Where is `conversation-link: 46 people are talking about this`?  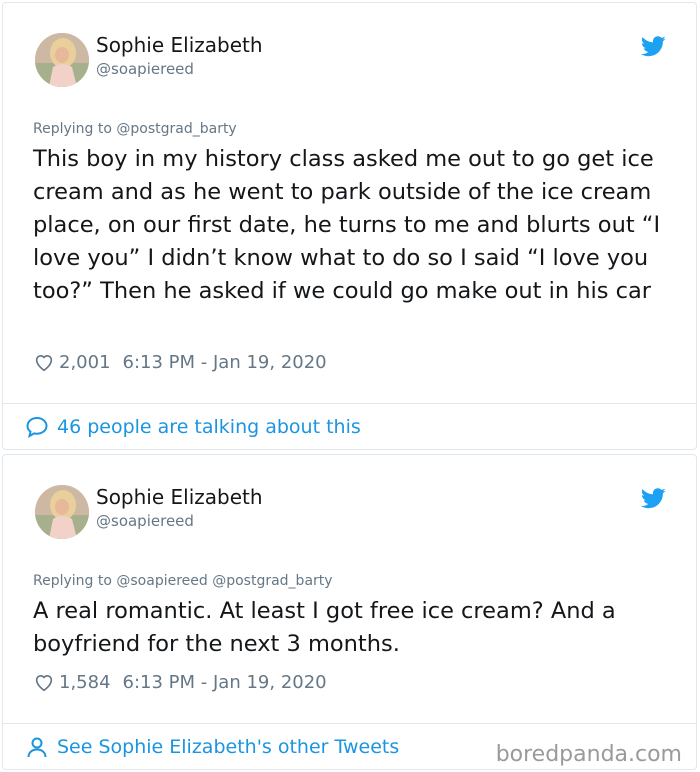 conversation-link: 46 people are talking about this is located at coordinates (349, 426).